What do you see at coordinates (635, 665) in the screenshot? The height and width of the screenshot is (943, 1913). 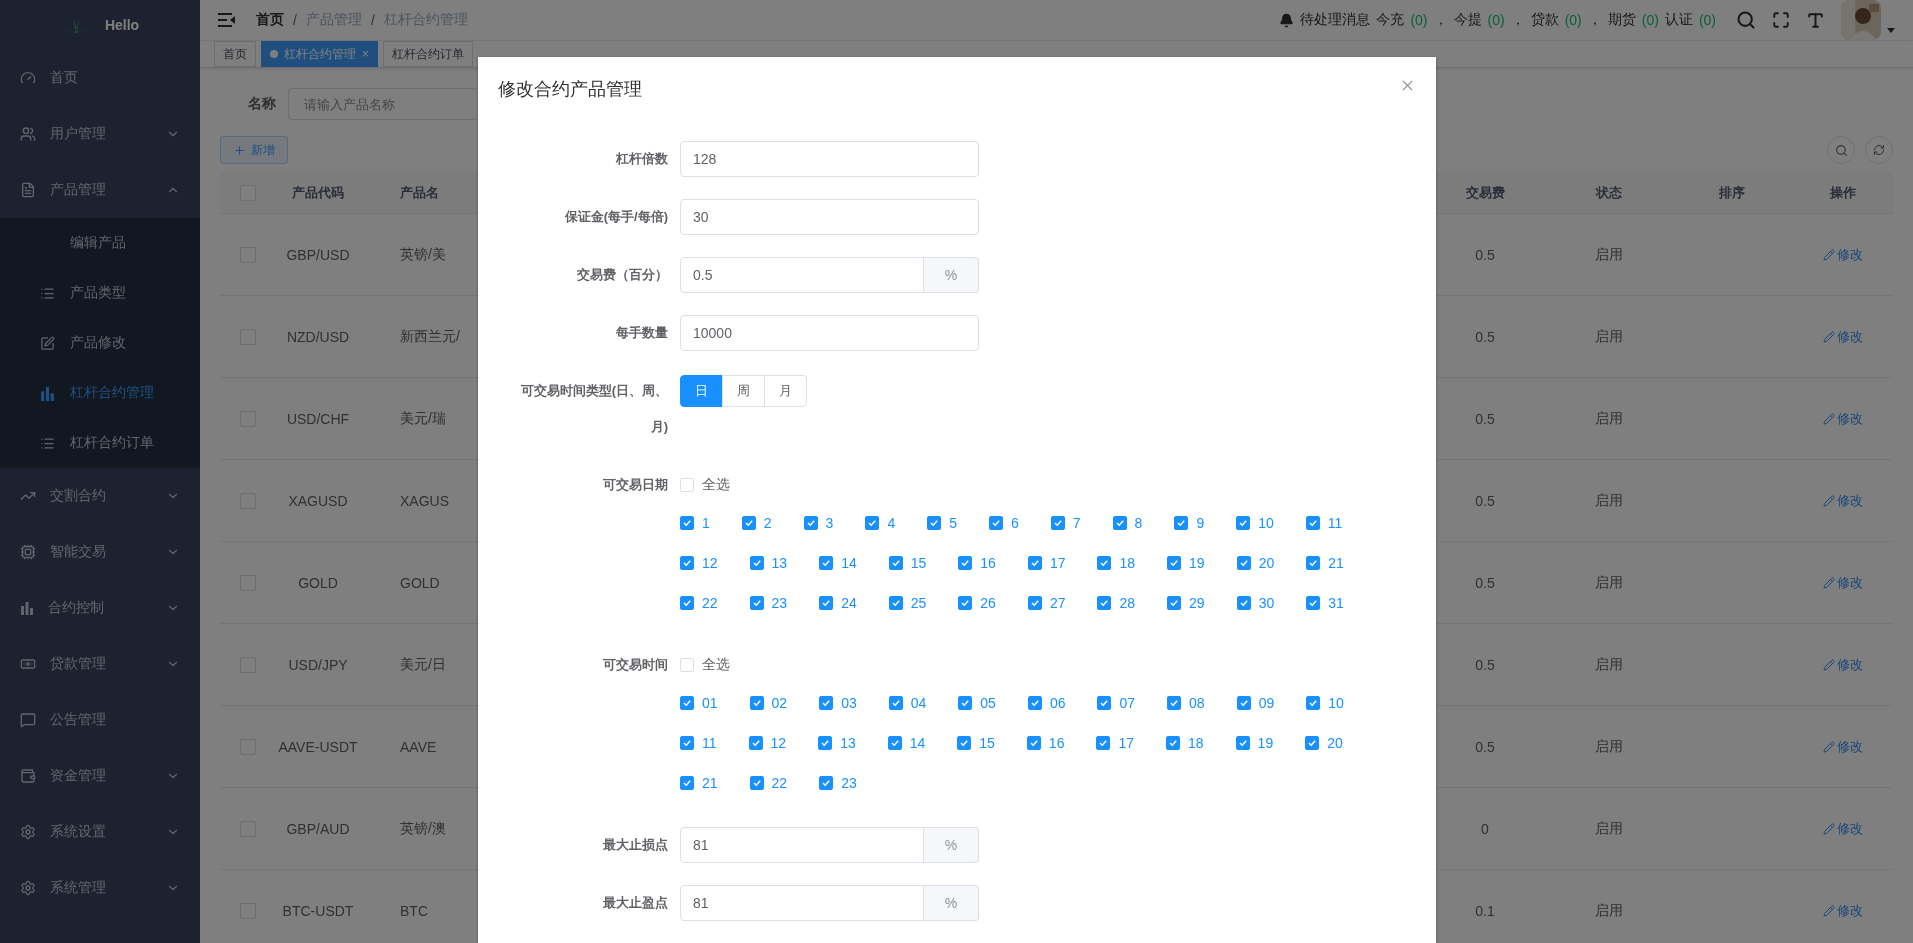 I see `field-label: 可交易时间` at bounding box center [635, 665].